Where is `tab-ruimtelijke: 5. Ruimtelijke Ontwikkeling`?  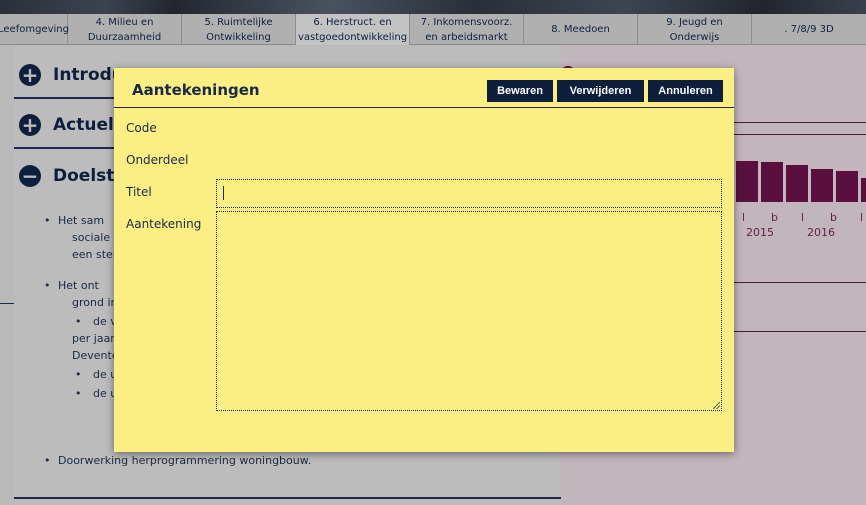
tab-ruimtelijke: 5. Ruimtelijke Ontwikkeling is located at coordinates (239, 29).